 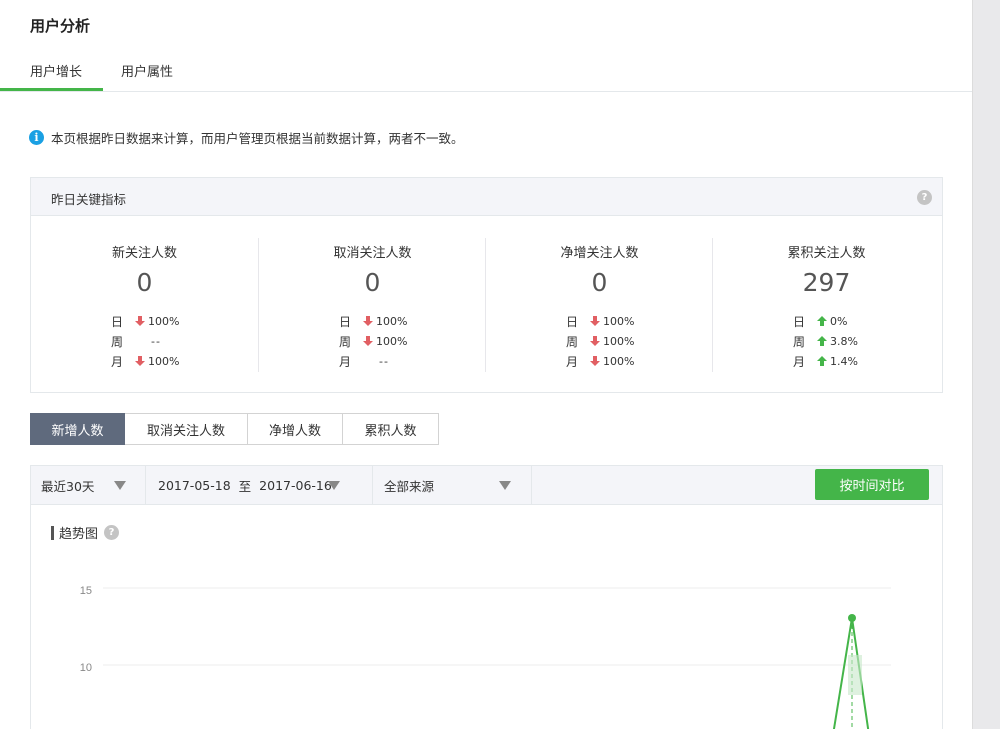 What do you see at coordinates (826, 253) in the screenshot?
I see `metric-name: 累积关注人数` at bounding box center [826, 253].